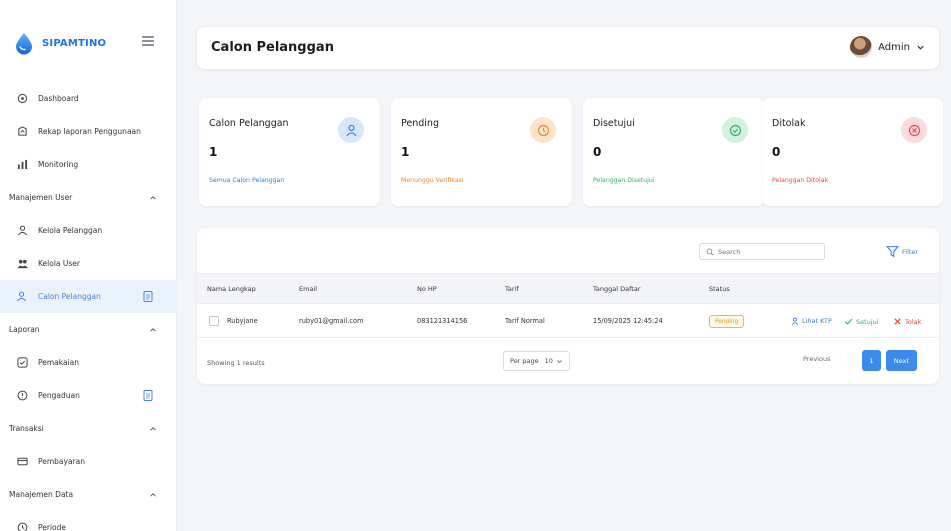 Image resolution: width=951 pixels, height=531 pixels. I want to click on column-header: Tarif, so click(512, 289).